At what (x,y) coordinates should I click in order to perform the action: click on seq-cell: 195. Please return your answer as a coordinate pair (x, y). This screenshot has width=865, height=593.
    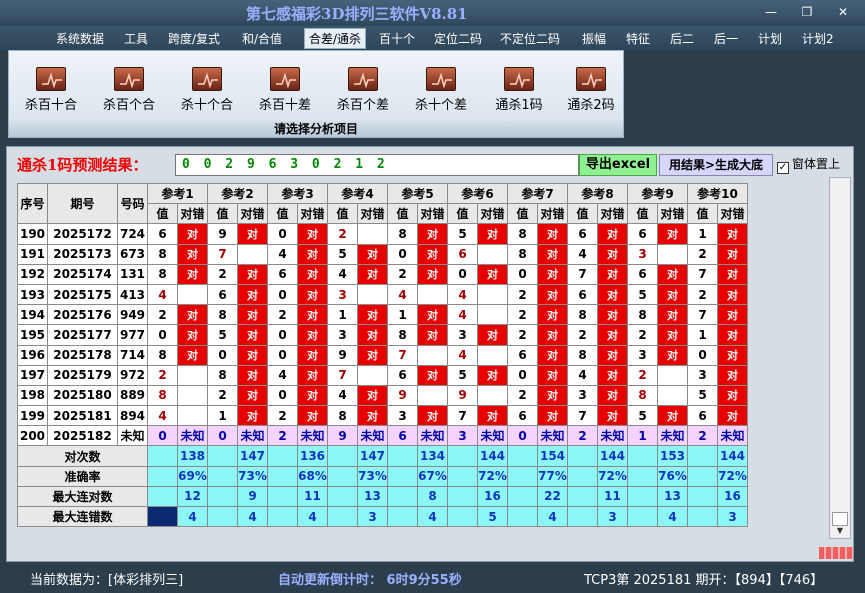
    Looking at the image, I should click on (32, 335).